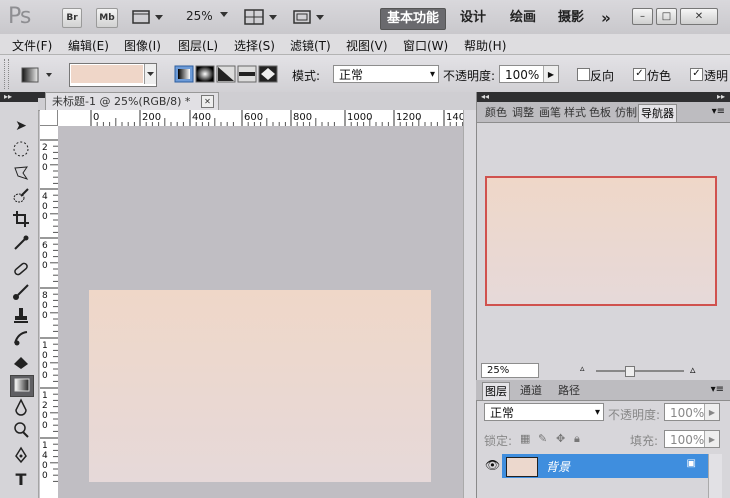 The image size is (730, 498). What do you see at coordinates (207, 101) in the screenshot?
I see `close-document-icon: ✕` at bounding box center [207, 101].